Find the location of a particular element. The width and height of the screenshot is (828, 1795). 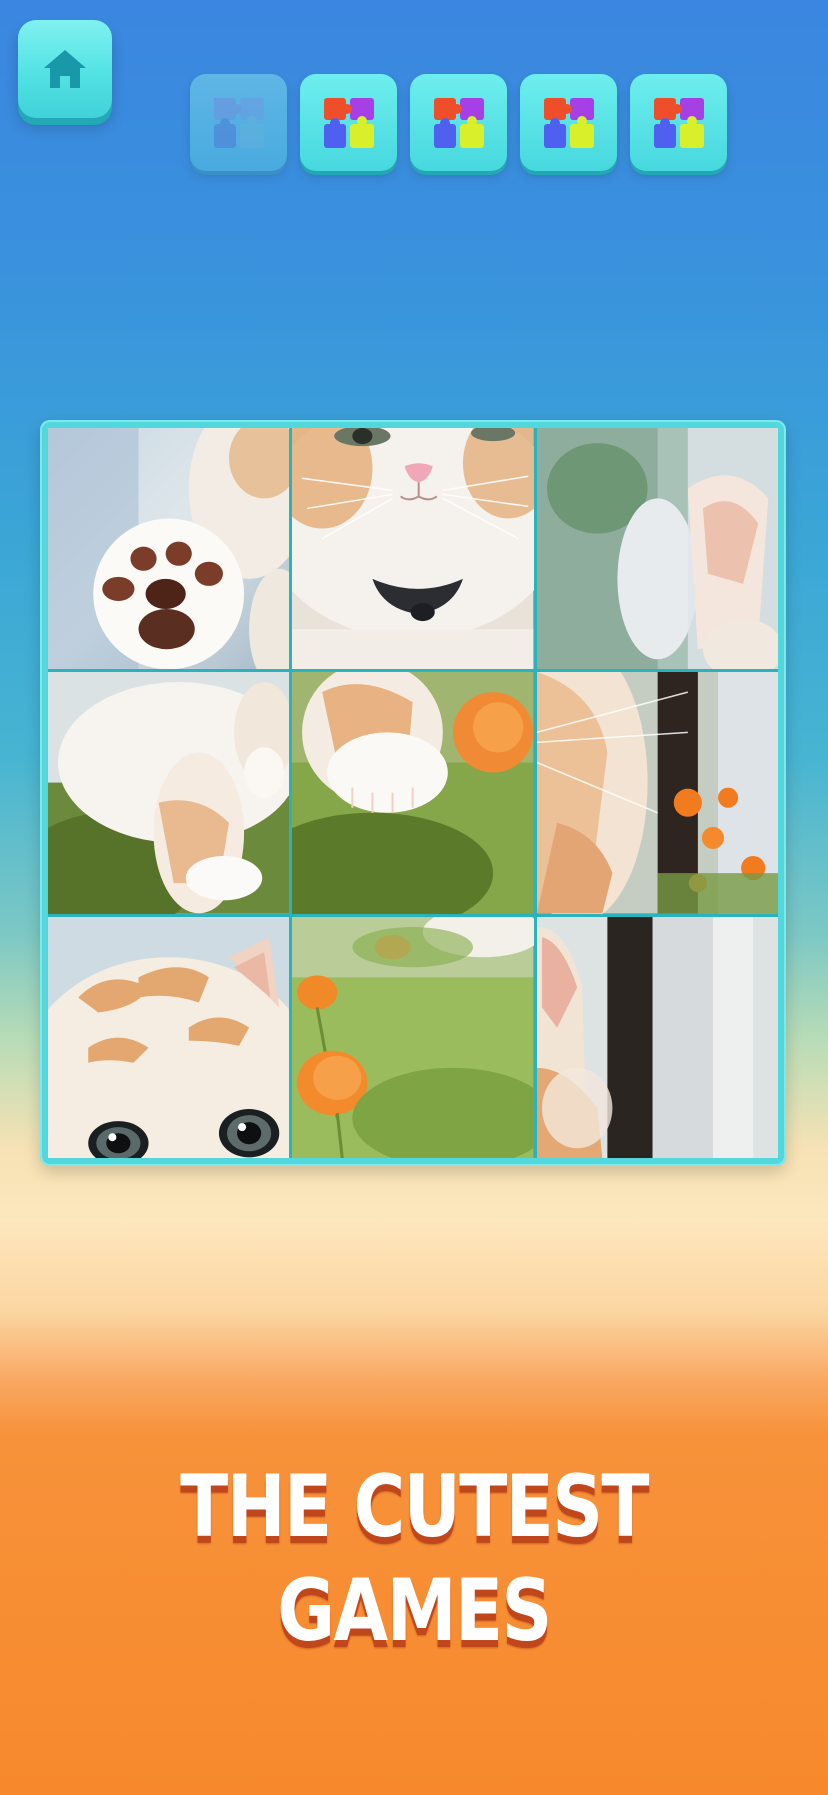

level-progress is located at coordinates (458, 122).